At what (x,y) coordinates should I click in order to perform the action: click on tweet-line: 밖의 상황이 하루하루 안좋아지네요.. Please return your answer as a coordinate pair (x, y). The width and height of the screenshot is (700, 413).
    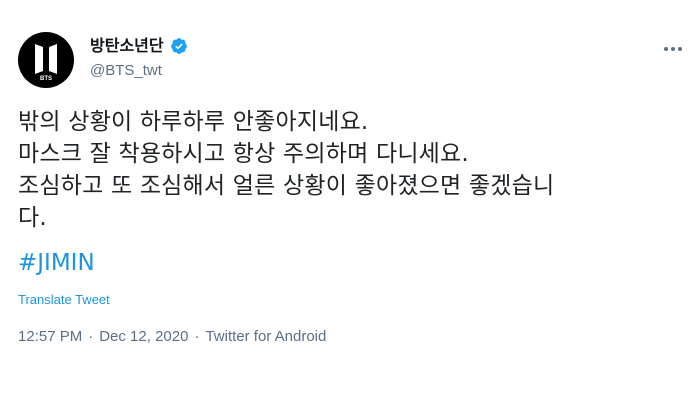
    Looking at the image, I should click on (193, 122).